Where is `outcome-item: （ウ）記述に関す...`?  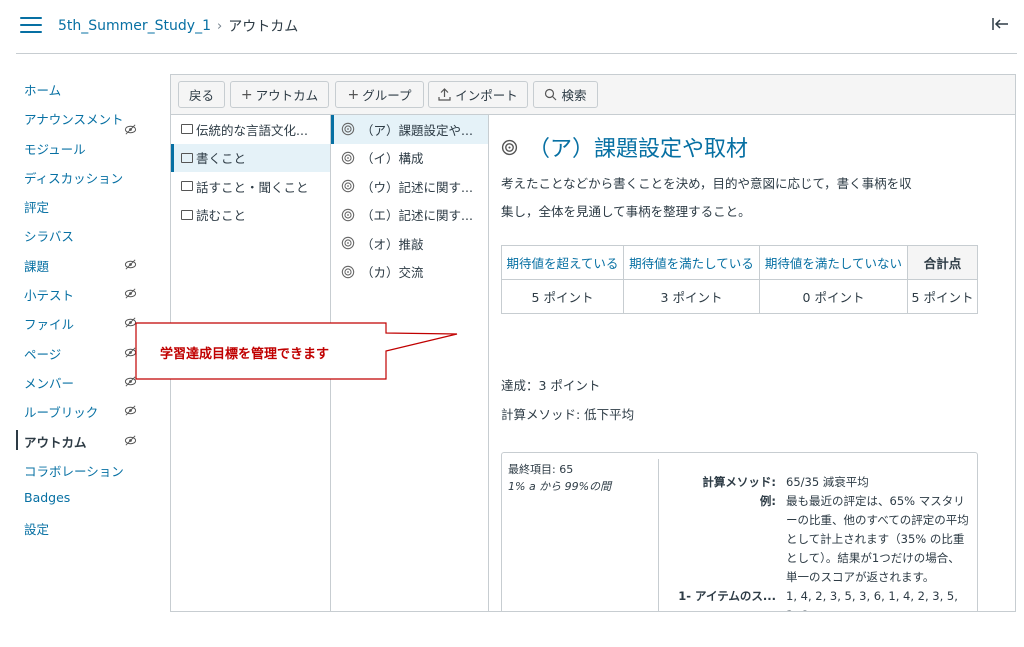
outcome-item: （ウ）記述に関す... is located at coordinates (409, 186).